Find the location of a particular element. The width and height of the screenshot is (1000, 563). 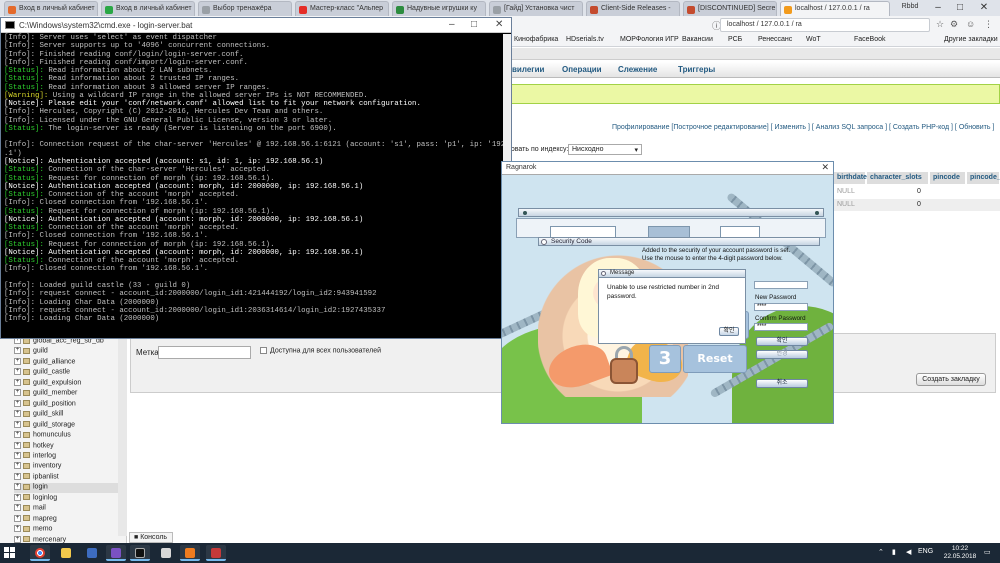

tree-item: + loginlog is located at coordinates (66, 498).